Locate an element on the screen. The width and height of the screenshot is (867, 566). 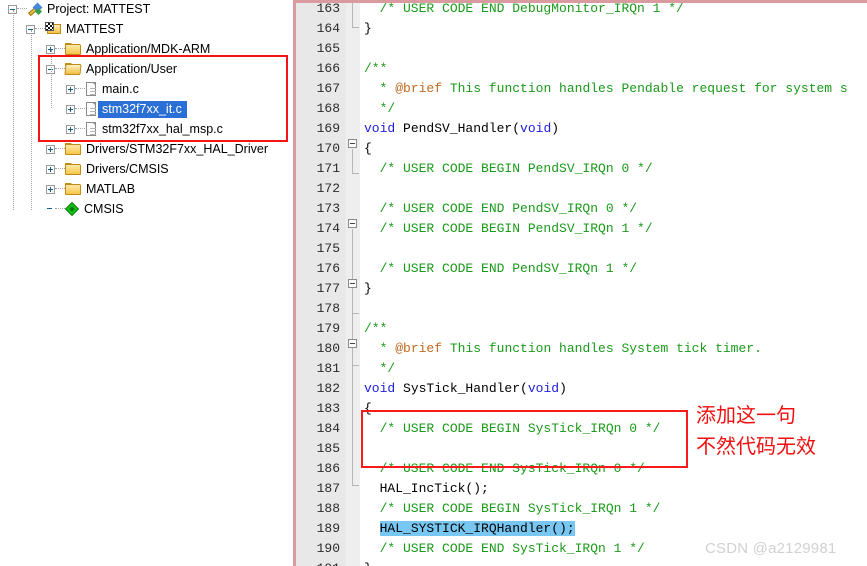
line-number: 177 is located at coordinates (328, 288).